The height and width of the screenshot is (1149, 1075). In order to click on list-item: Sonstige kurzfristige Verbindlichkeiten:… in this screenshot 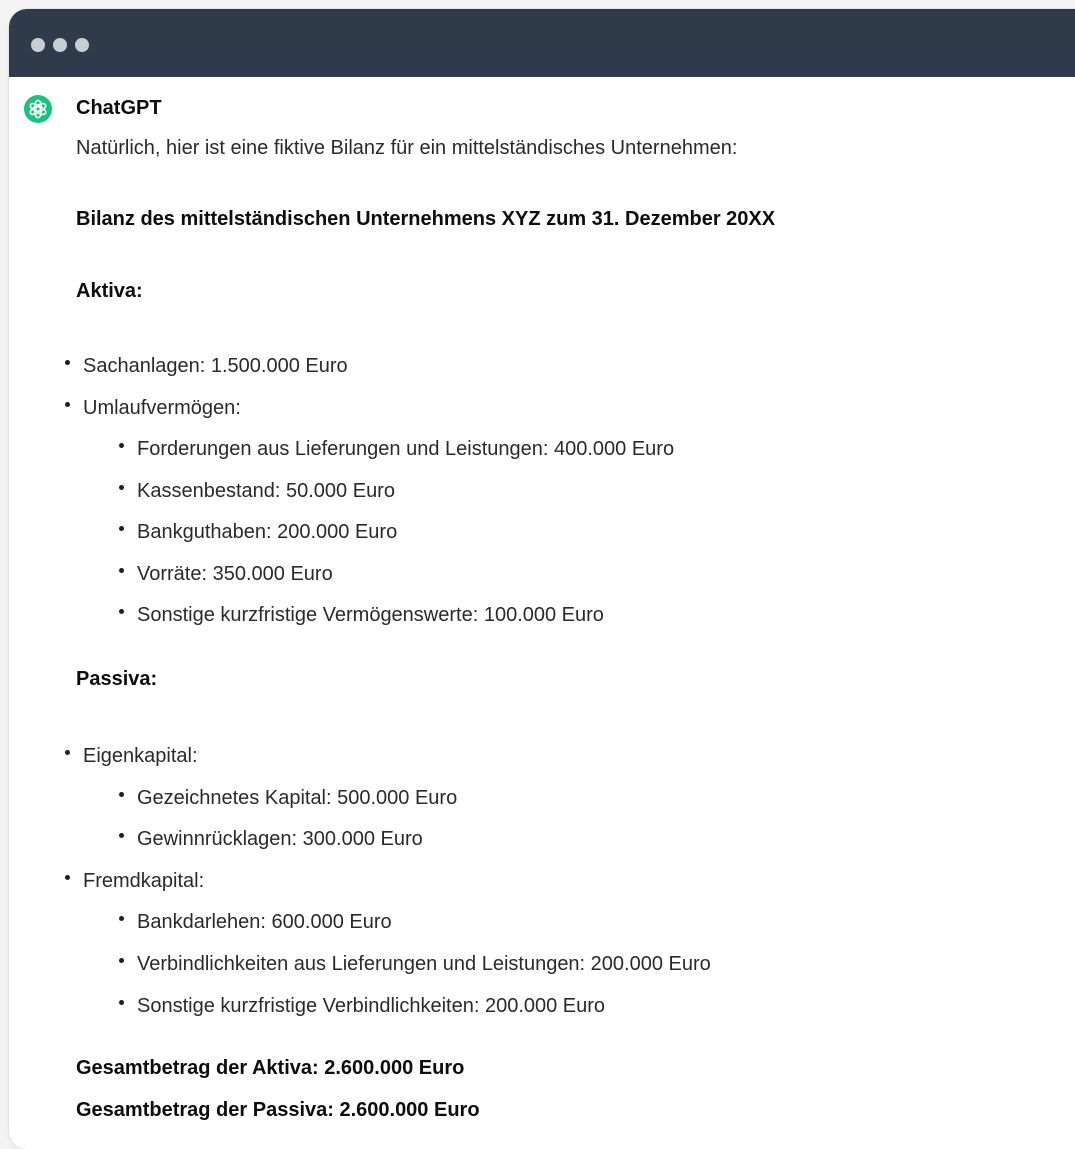, I will do `click(362, 1006)`.